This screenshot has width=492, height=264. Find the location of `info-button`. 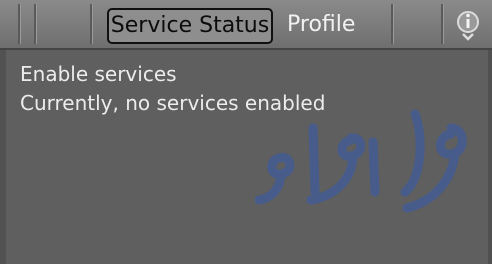

info-button is located at coordinates (468, 25).